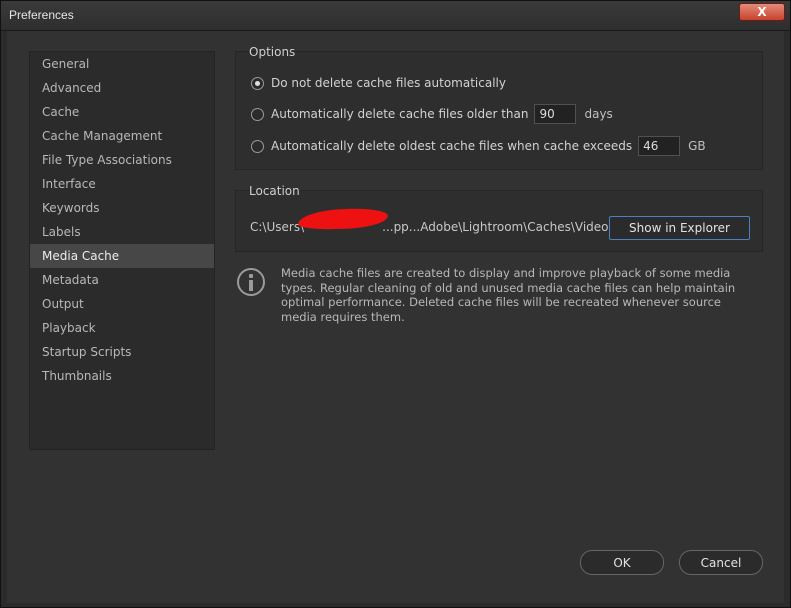 The image size is (791, 608). I want to click on show-in-explorer-button: Show in Explorer, so click(679, 228).